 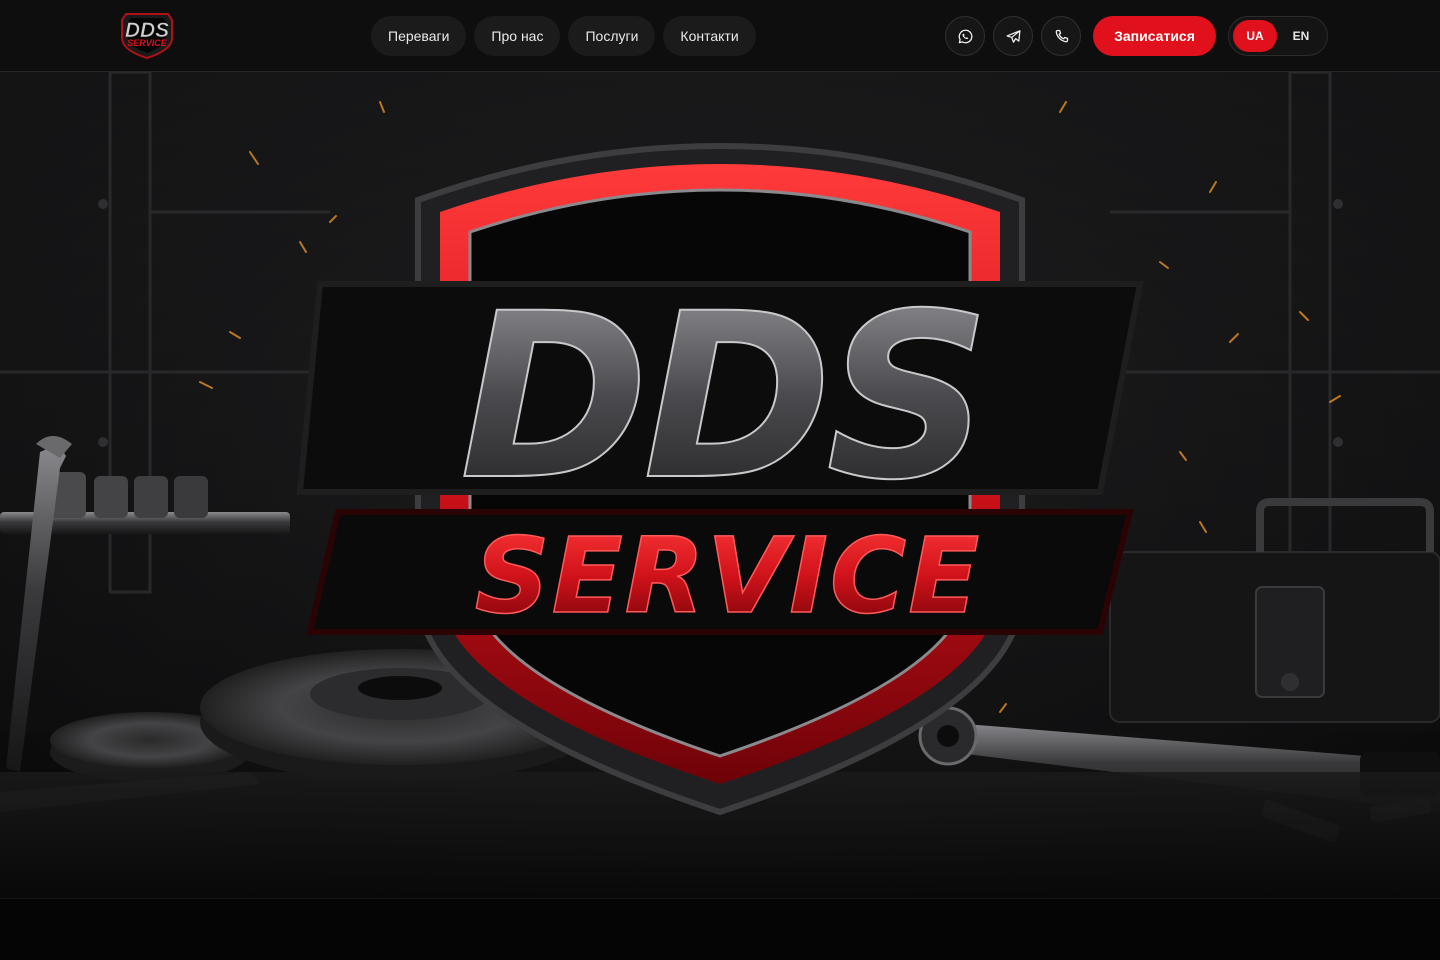 I want to click on language-switcher: UA EN, so click(x=1278, y=36).